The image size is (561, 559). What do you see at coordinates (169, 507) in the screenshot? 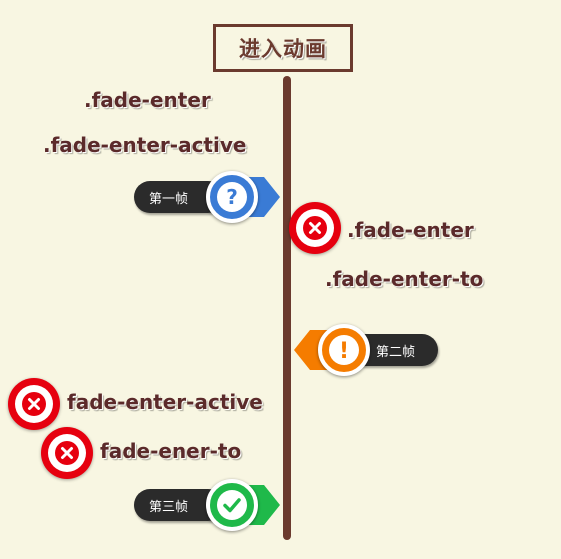
I see `frame-3-label: 第三帧` at bounding box center [169, 507].